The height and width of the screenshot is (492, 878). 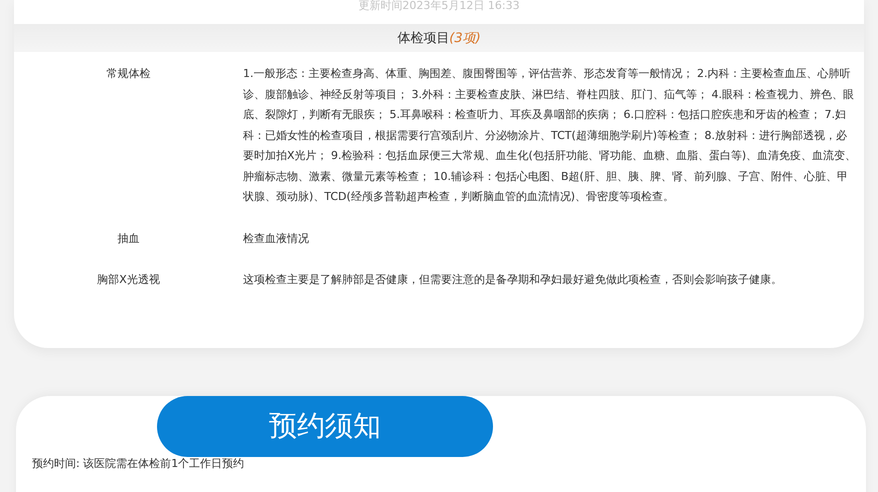 What do you see at coordinates (128, 280) in the screenshot?
I see `item-name: 胸部X光透视` at bounding box center [128, 280].